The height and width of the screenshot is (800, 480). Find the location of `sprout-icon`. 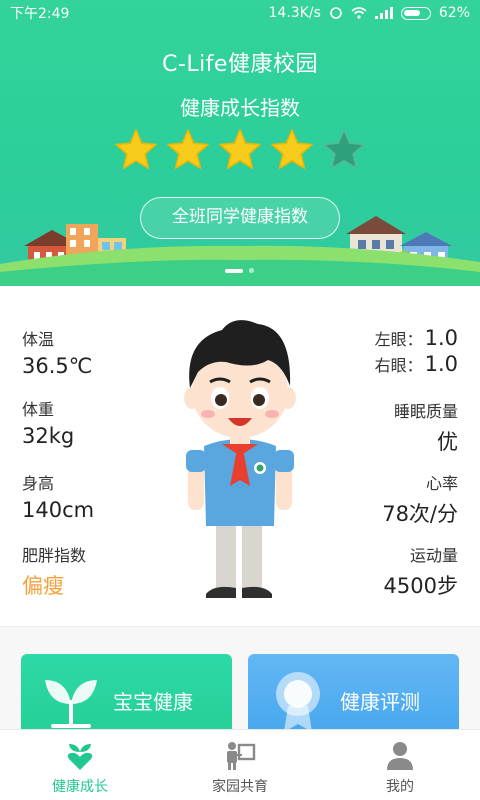

sprout-icon is located at coordinates (71, 704).